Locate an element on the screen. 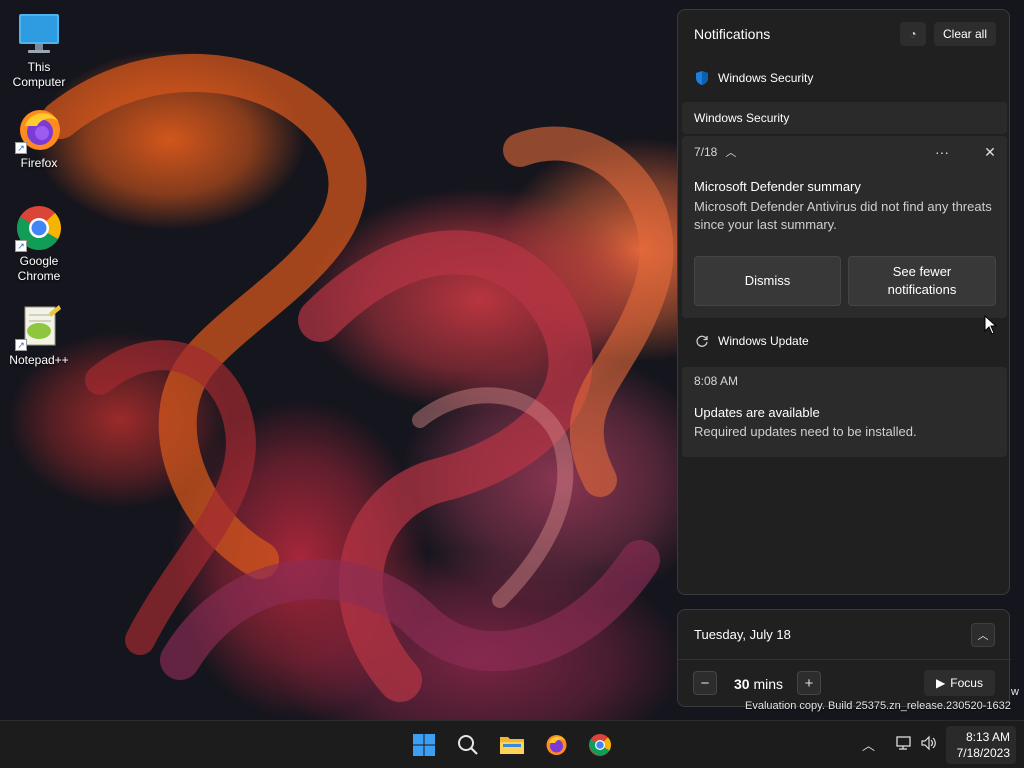 The image size is (1024, 768). start-icon is located at coordinates (424, 745).